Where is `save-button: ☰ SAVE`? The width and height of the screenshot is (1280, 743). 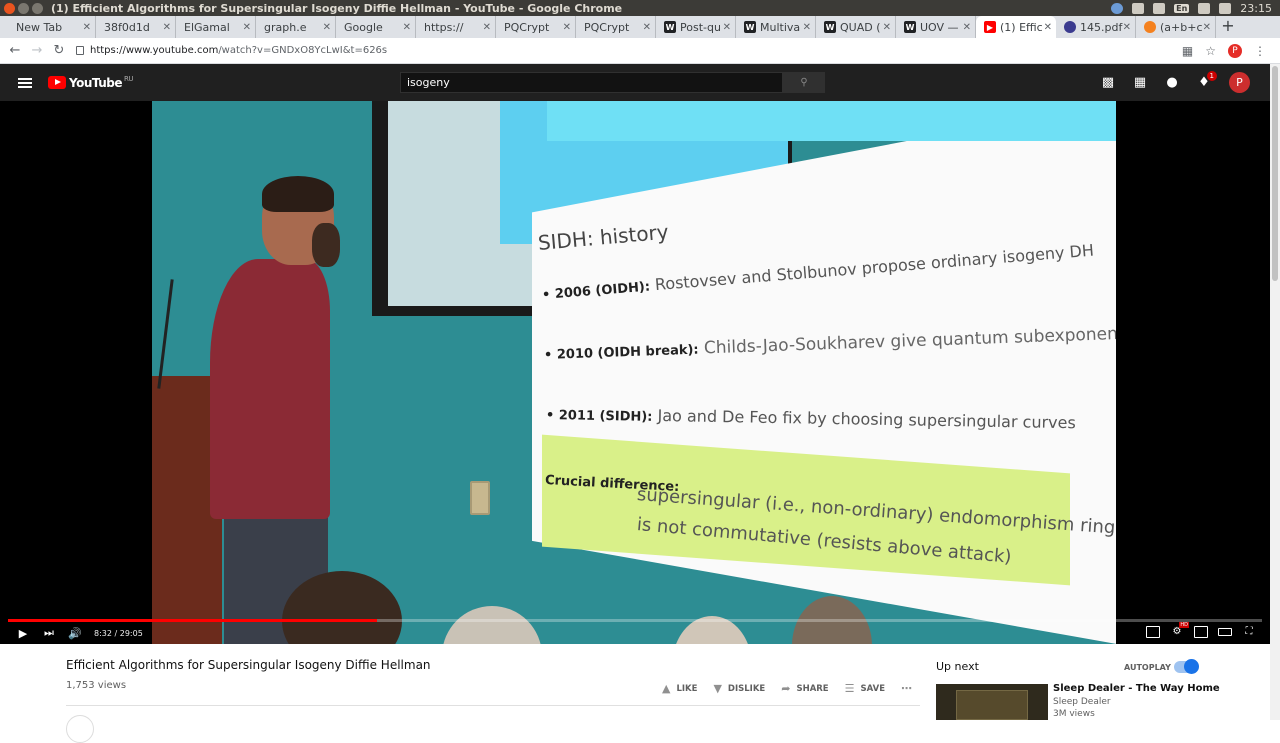 save-button: ☰ SAVE is located at coordinates (865, 688).